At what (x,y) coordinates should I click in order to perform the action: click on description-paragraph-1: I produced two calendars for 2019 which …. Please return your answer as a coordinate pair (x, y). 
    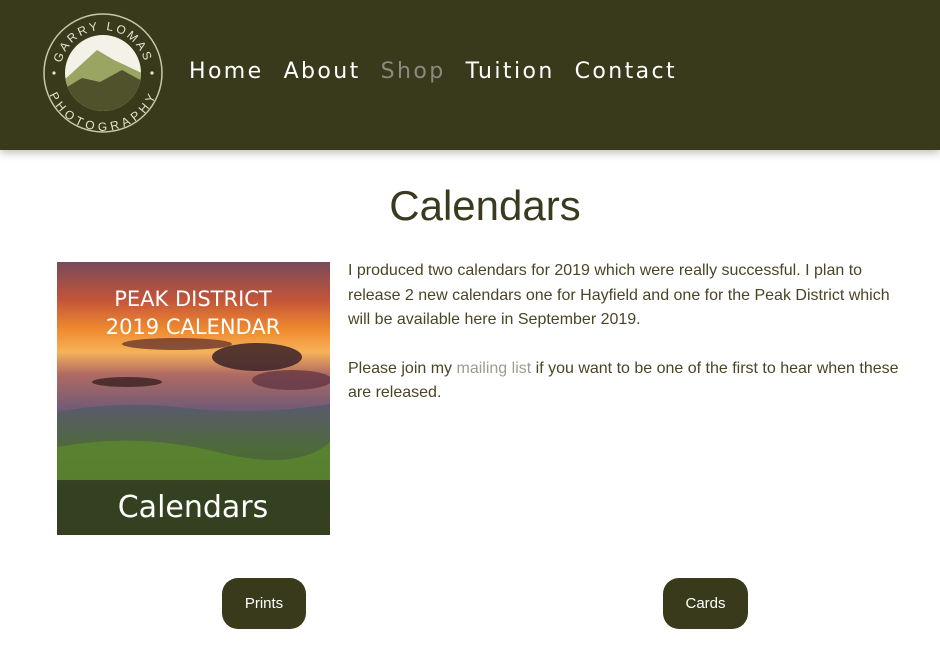
    Looking at the image, I should click on (619, 295).